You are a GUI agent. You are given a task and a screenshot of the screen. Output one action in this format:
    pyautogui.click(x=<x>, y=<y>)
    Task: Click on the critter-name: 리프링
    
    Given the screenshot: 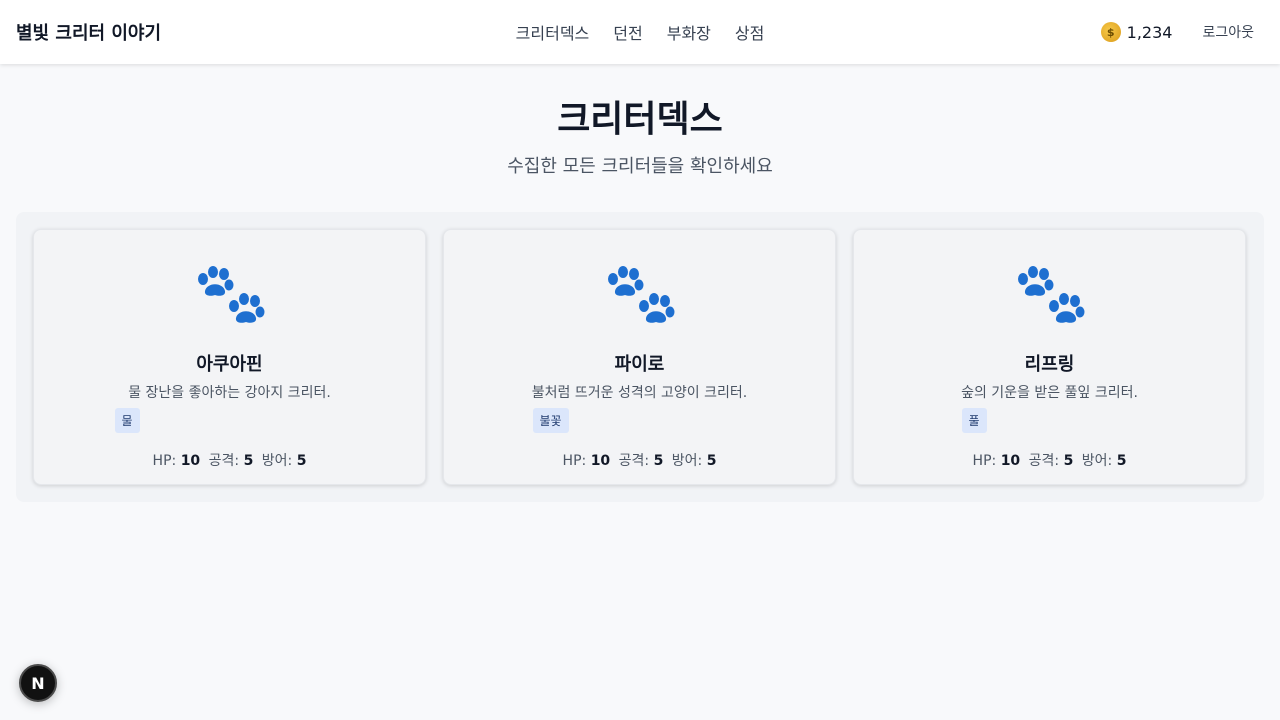 What is the action you would take?
    pyautogui.click(x=1049, y=364)
    